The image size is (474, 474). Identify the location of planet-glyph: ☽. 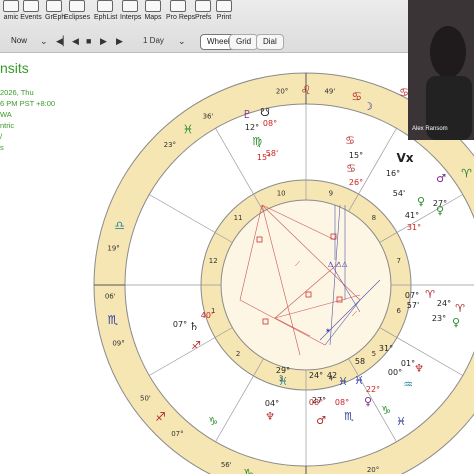
(368, 106).